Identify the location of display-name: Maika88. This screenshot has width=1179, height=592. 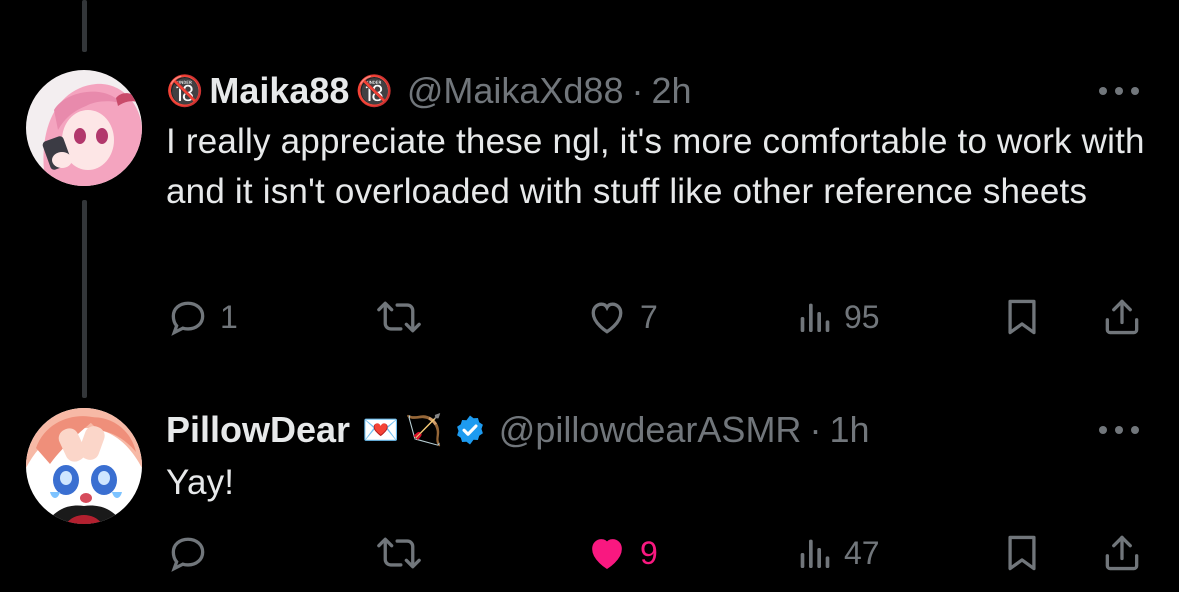
(279, 91).